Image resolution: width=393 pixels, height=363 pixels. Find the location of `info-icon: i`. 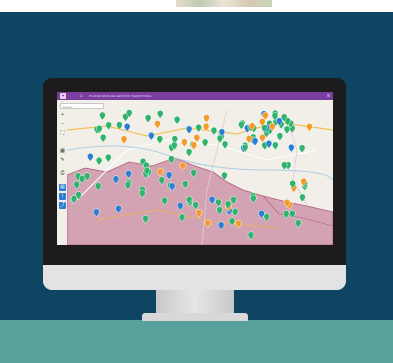

info-icon: i is located at coordinates (62, 196).